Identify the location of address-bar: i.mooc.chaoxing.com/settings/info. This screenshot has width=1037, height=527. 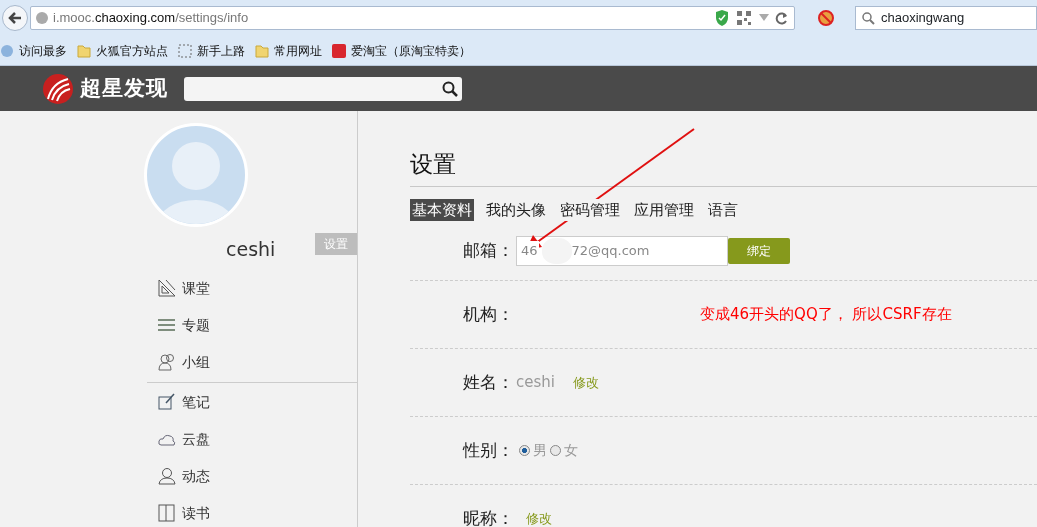
(412, 18).